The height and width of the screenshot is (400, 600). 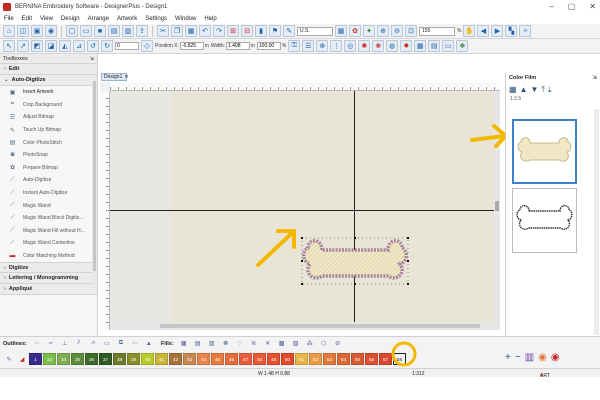 I want to click on mirror-icon: ◭, so click(x=65, y=46).